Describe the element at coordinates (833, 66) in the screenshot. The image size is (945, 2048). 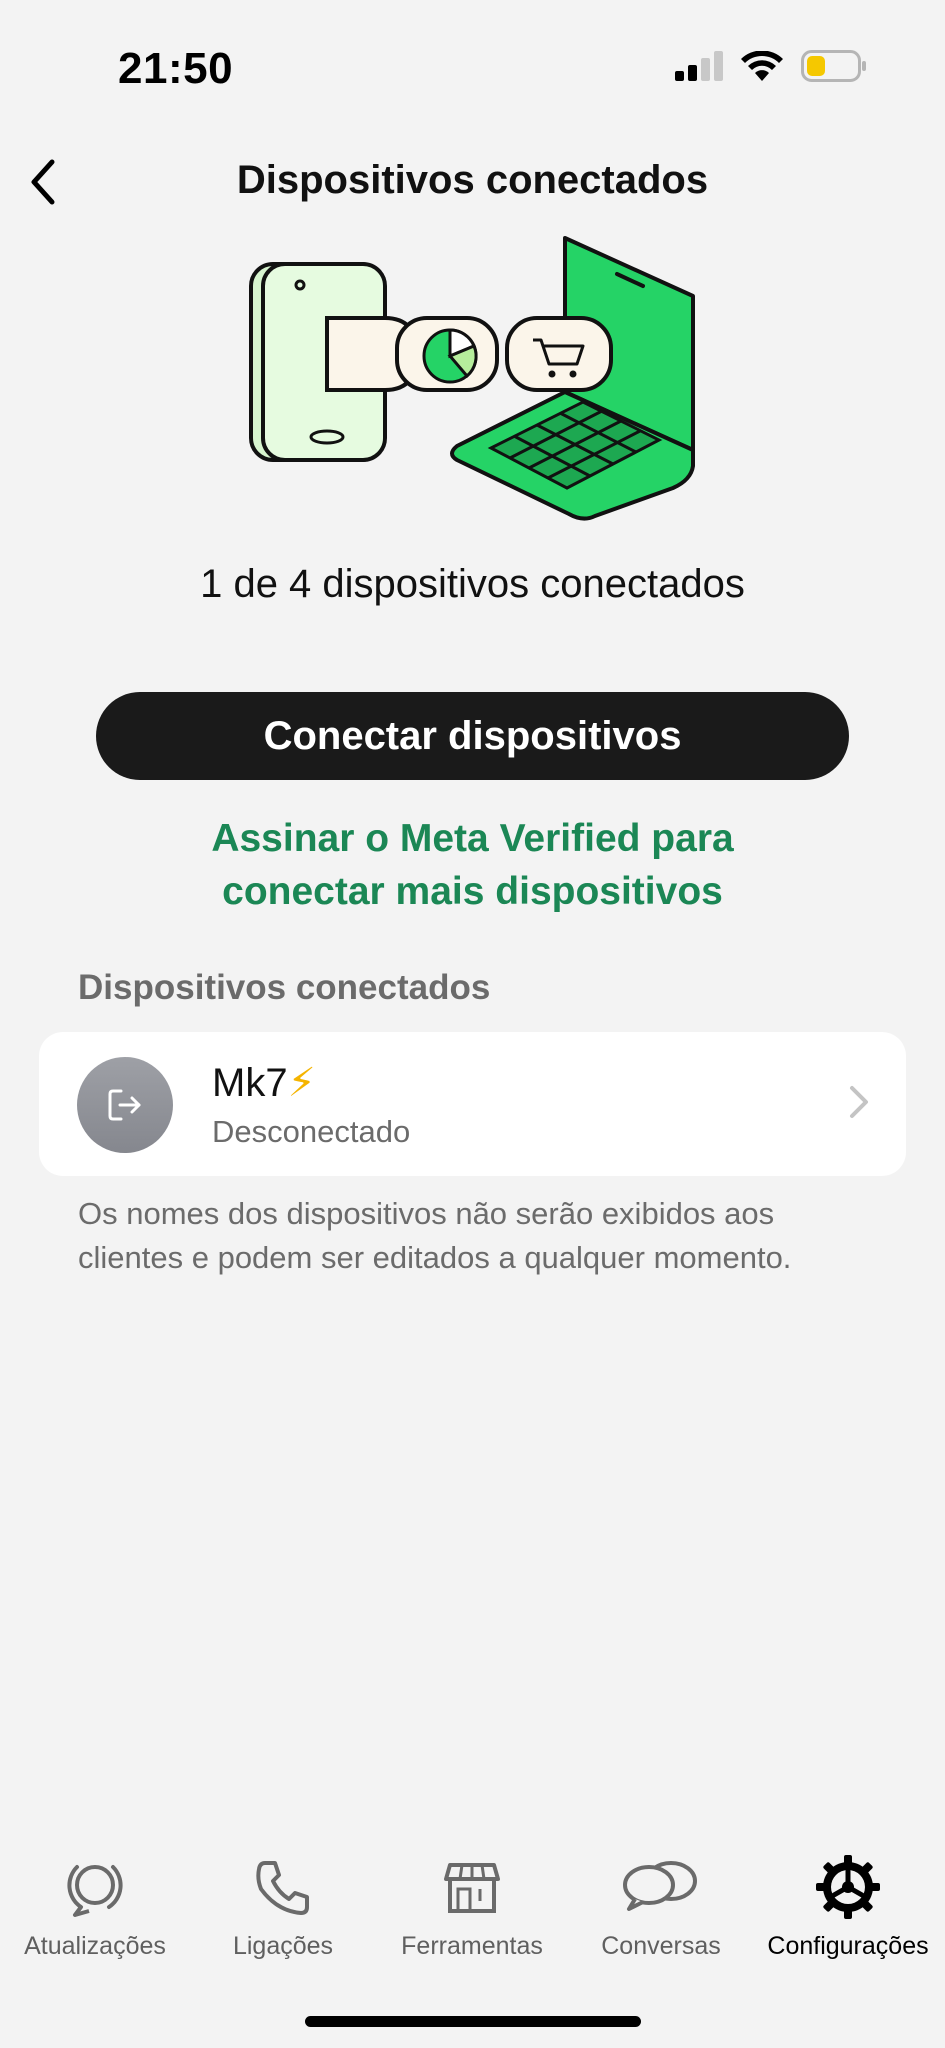
I see `battery-icon` at that location.